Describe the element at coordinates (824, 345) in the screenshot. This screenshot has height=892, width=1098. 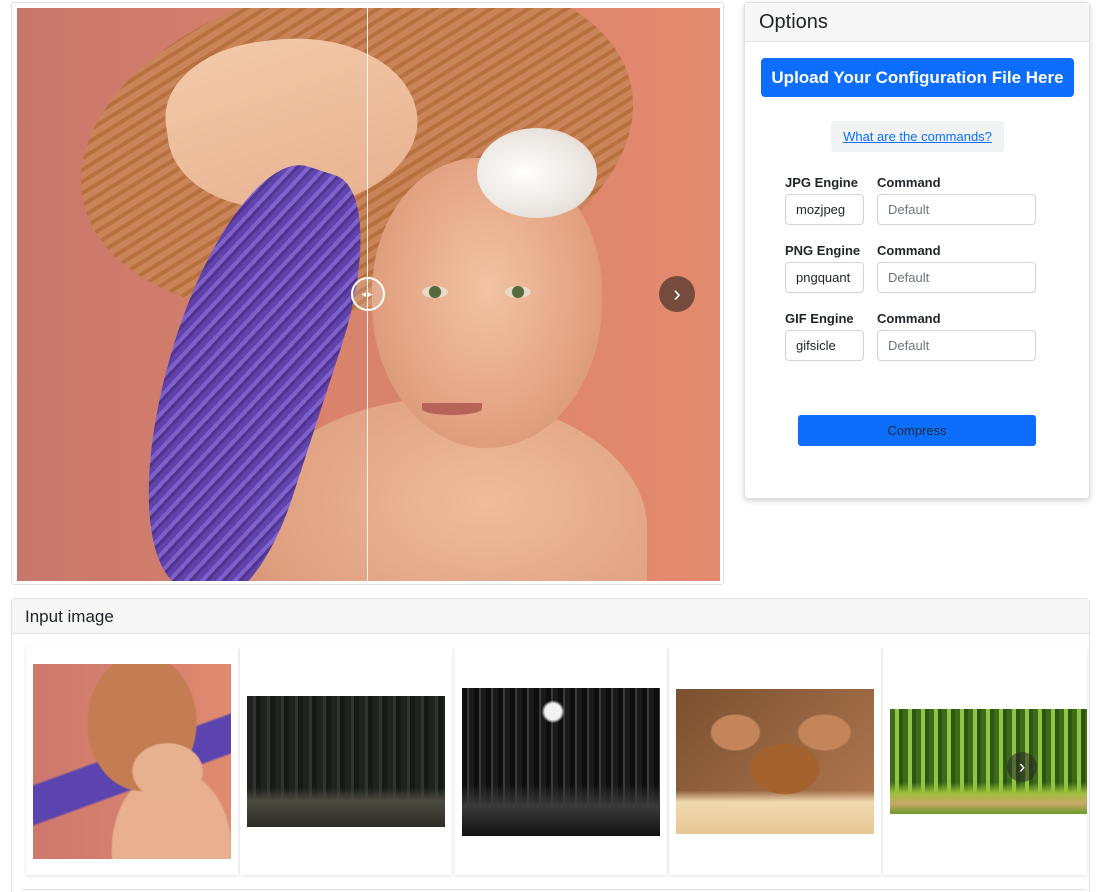
I see `gif-engine-input` at that location.